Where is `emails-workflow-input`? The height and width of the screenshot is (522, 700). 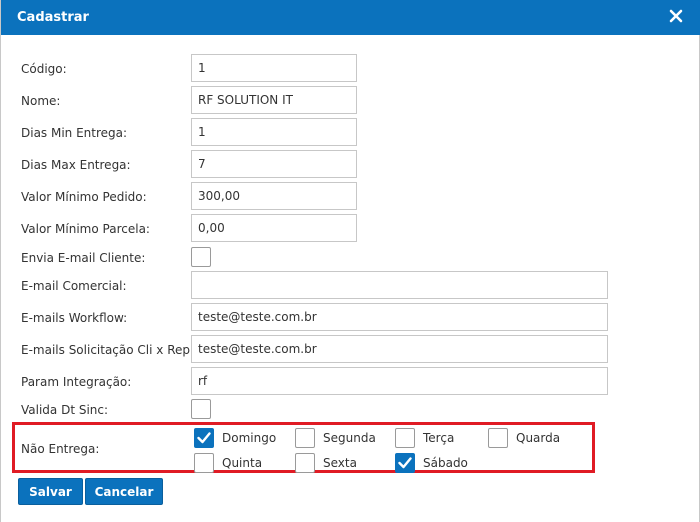 emails-workflow-input is located at coordinates (399, 317).